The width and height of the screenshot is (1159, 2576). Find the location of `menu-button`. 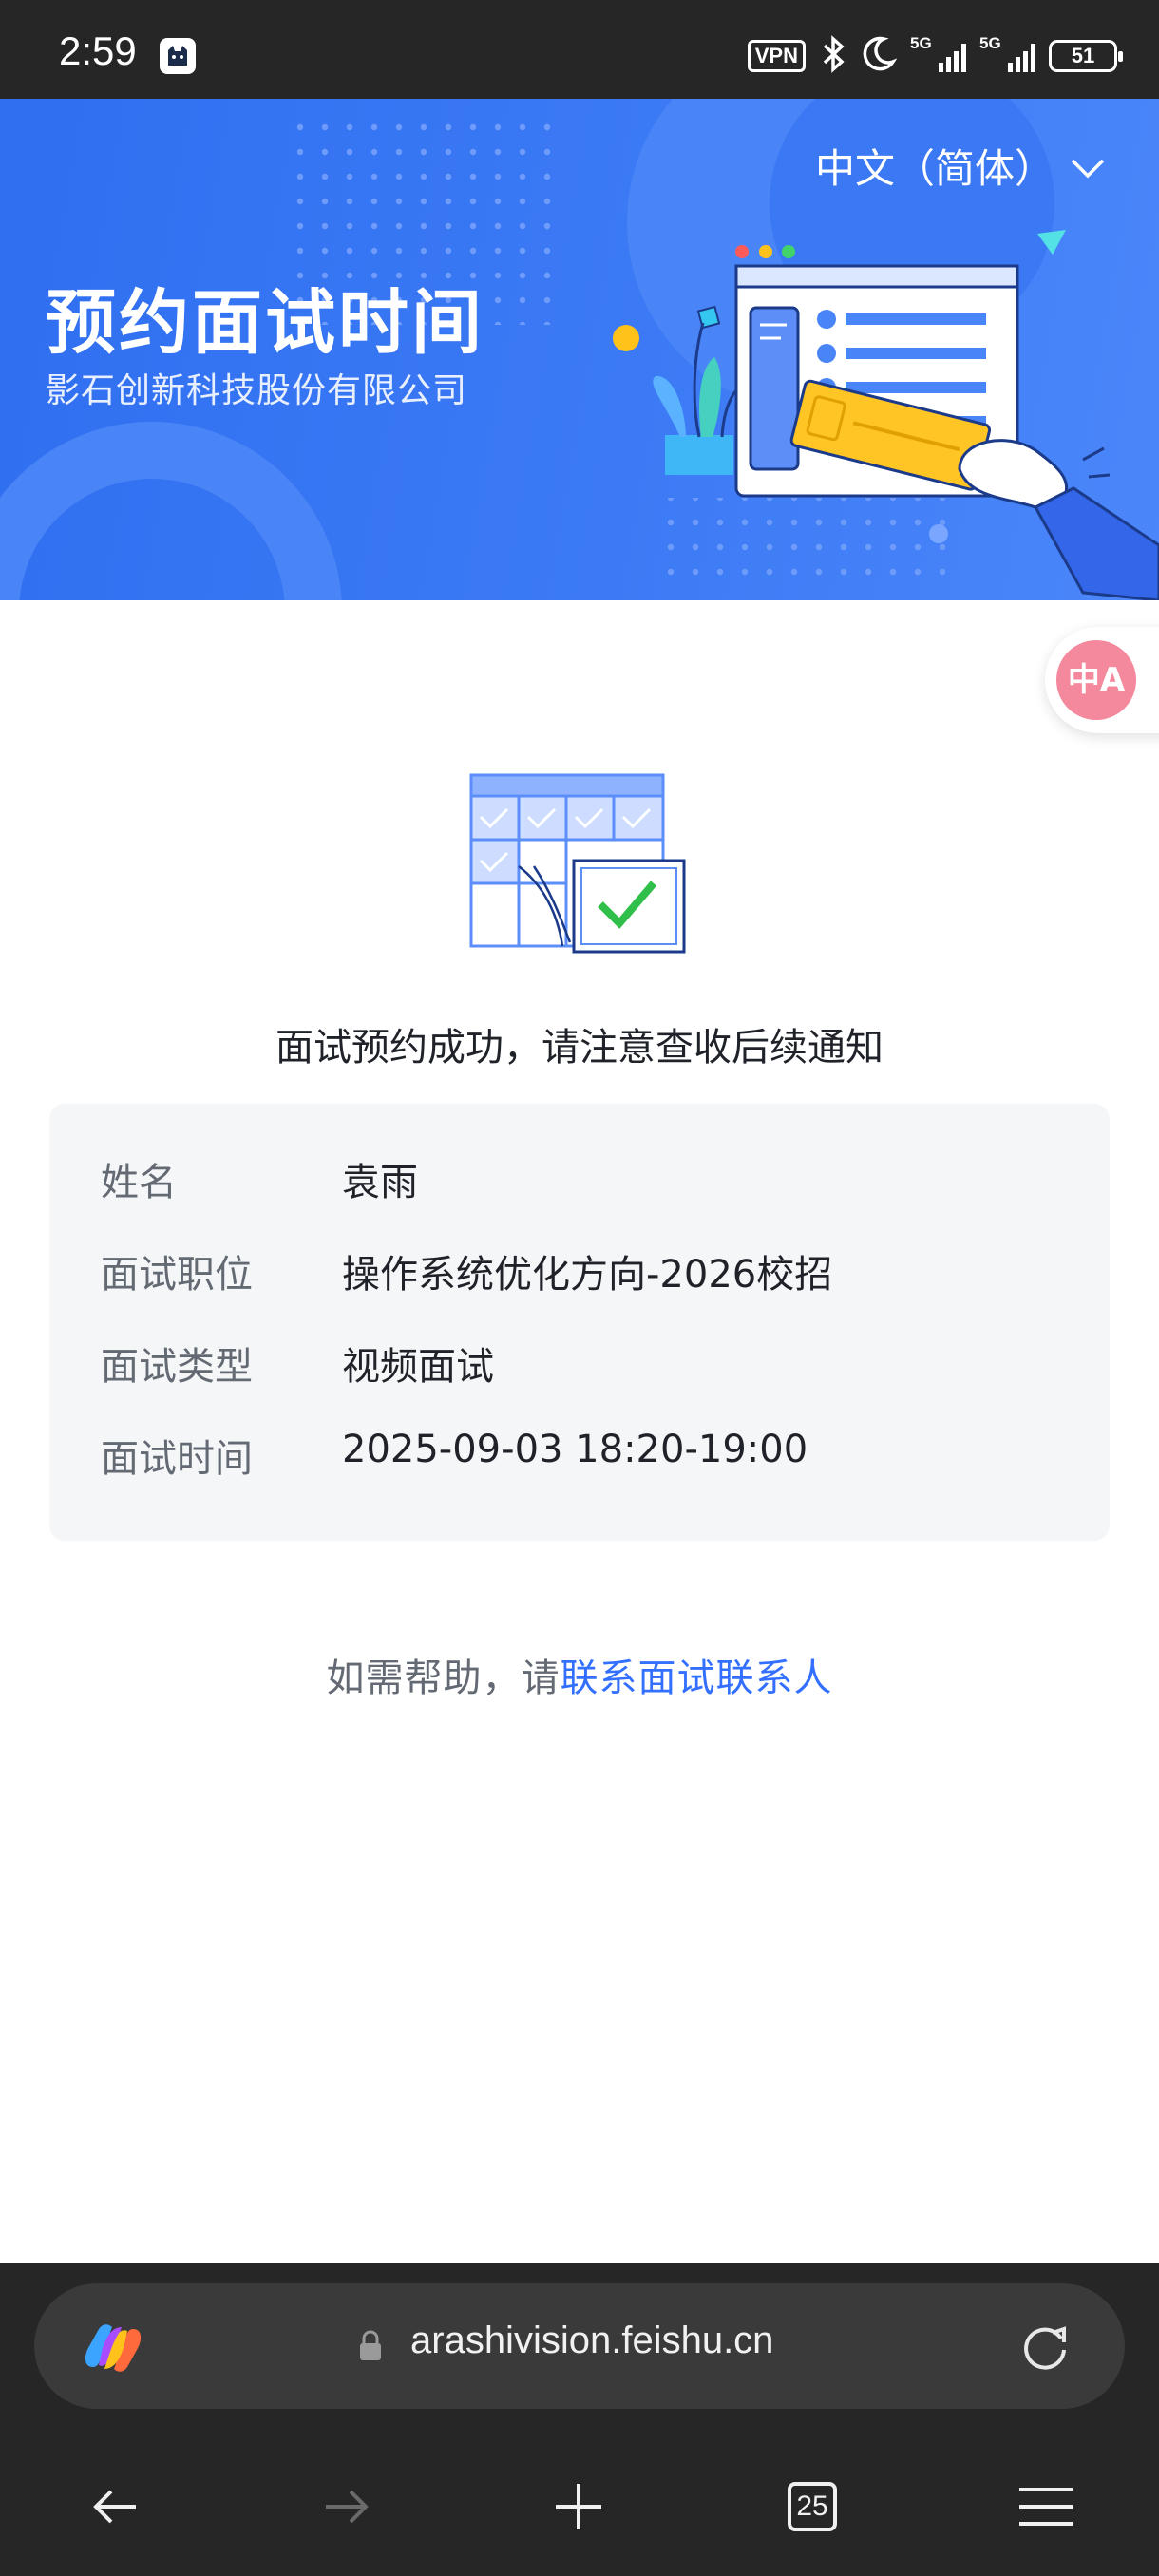

menu-button is located at coordinates (1046, 2506).